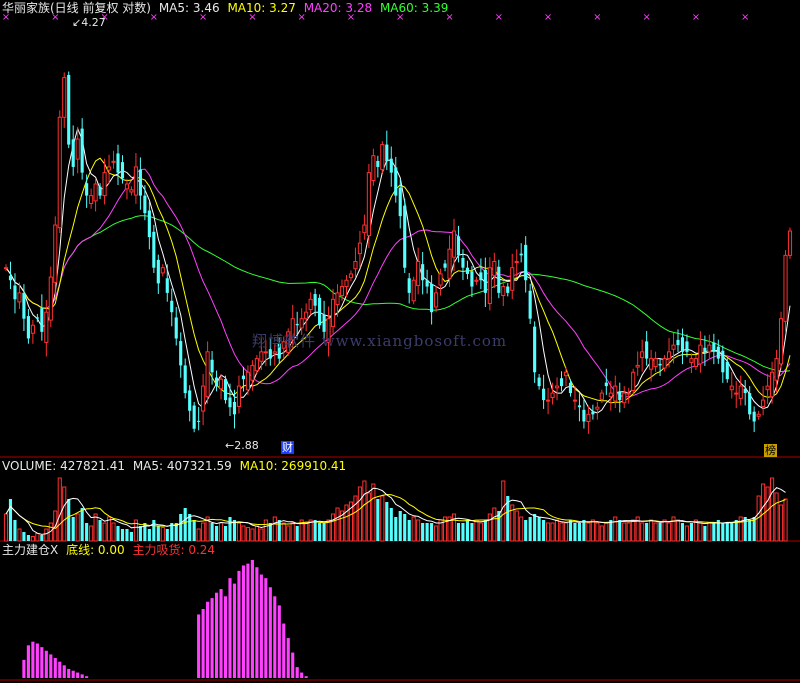  What do you see at coordinates (293, 466) in the screenshot?
I see `volume-ma10-label: MA10: 269910.41` at bounding box center [293, 466].